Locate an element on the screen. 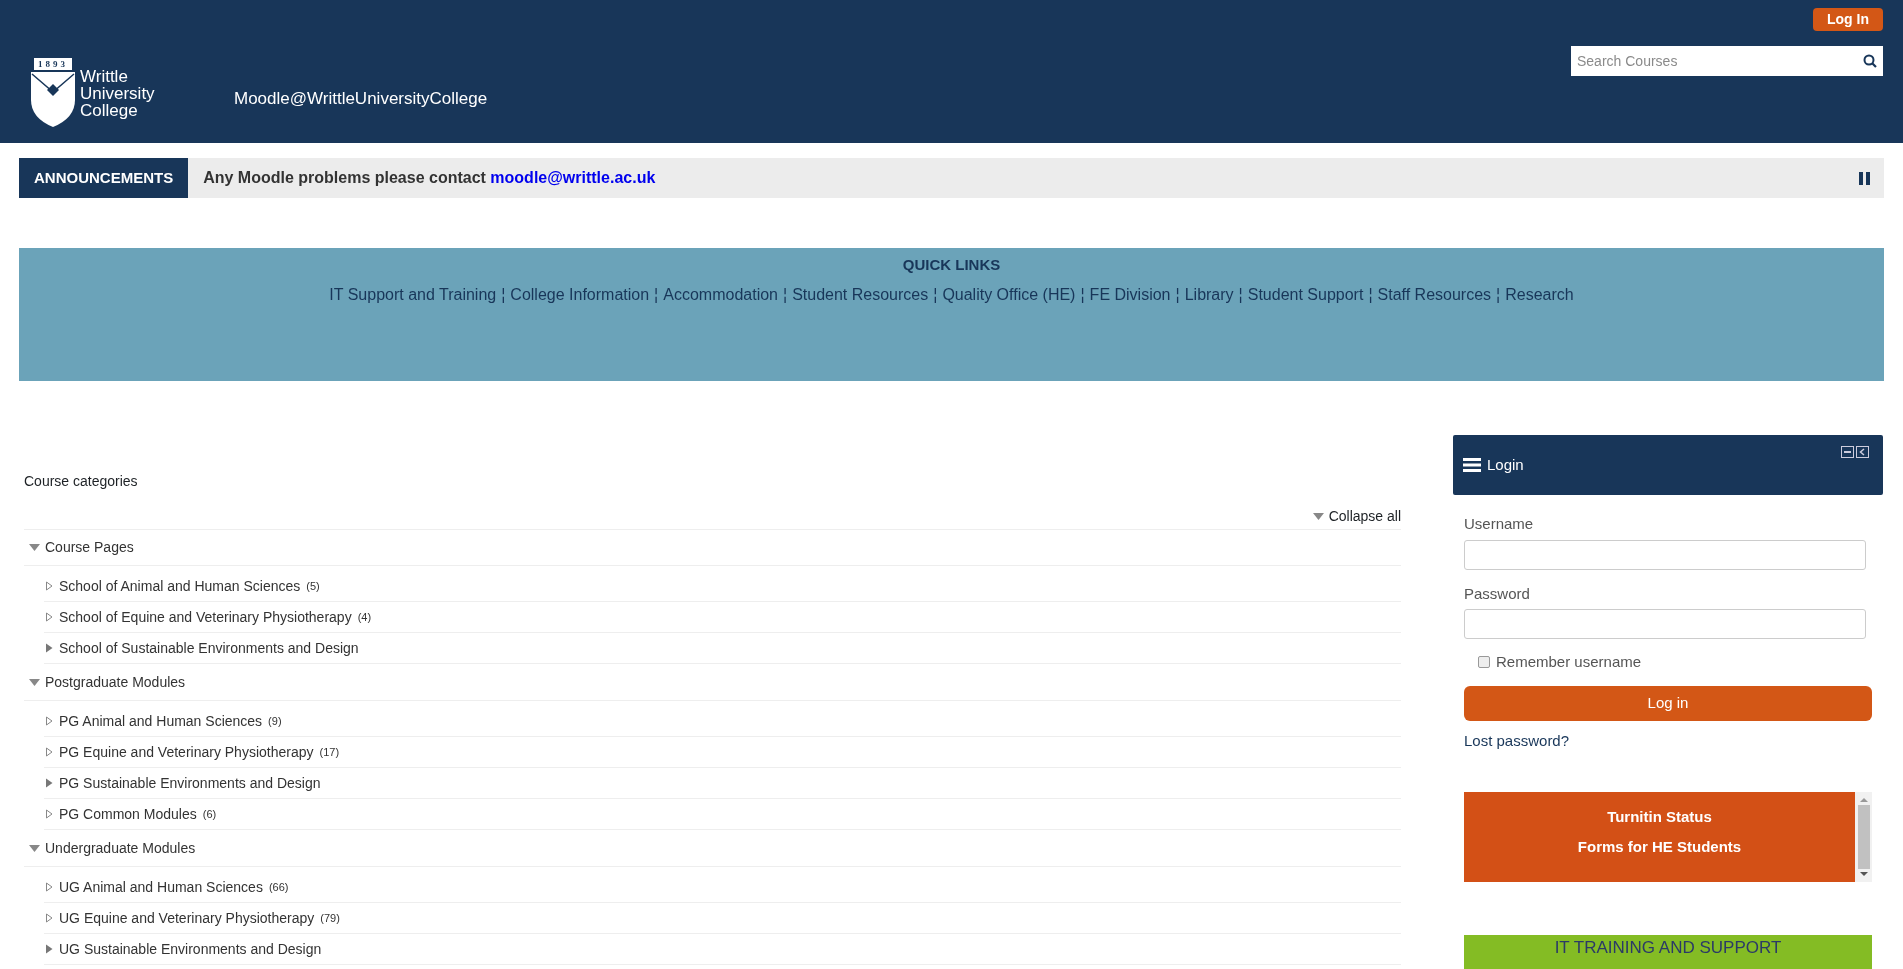  shield-icon is located at coordinates (53, 99).